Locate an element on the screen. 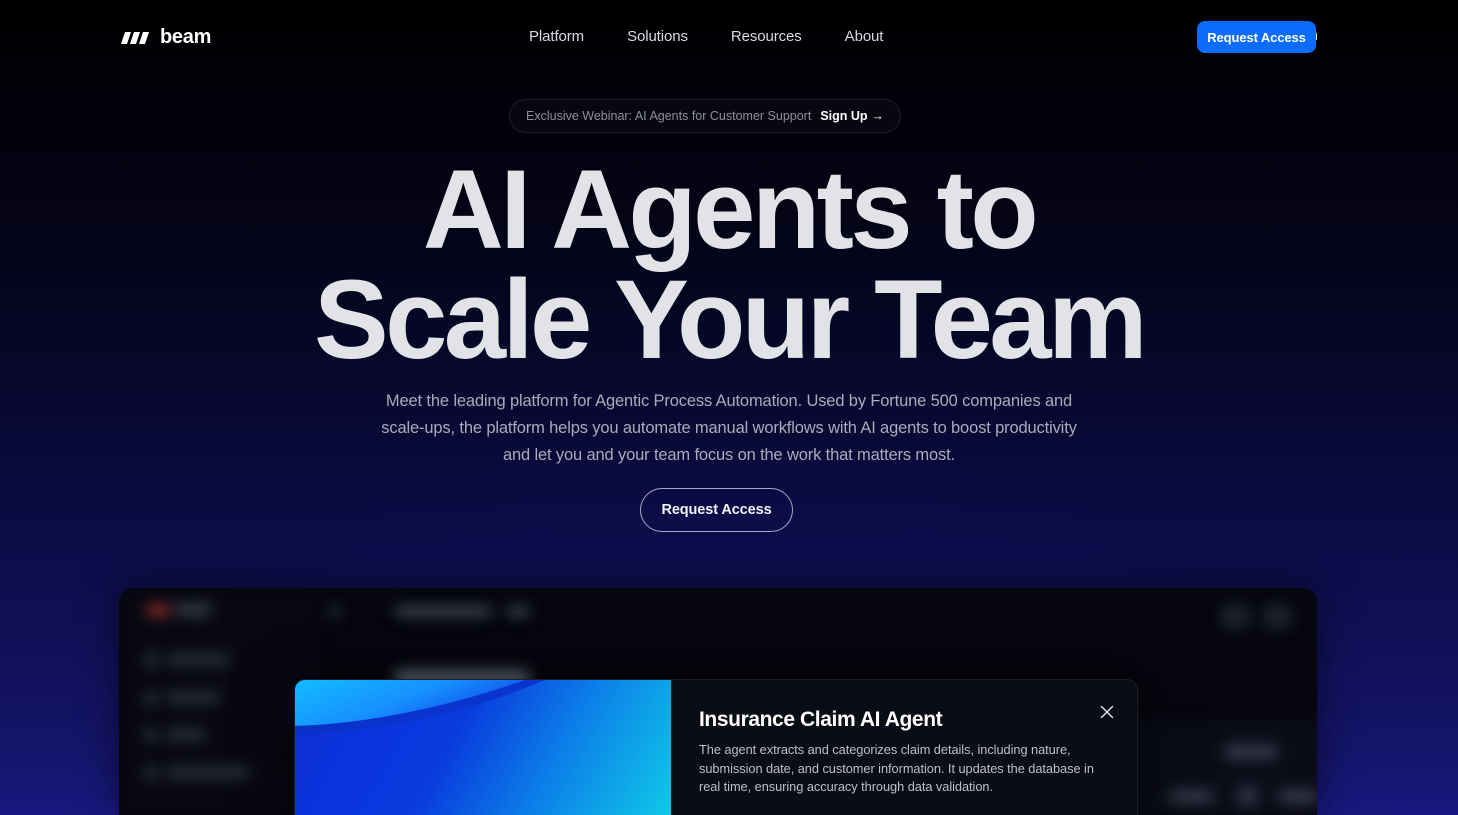 This screenshot has height=815, width=1458. webinar-signup-link: Sign Up → is located at coordinates (852, 116).